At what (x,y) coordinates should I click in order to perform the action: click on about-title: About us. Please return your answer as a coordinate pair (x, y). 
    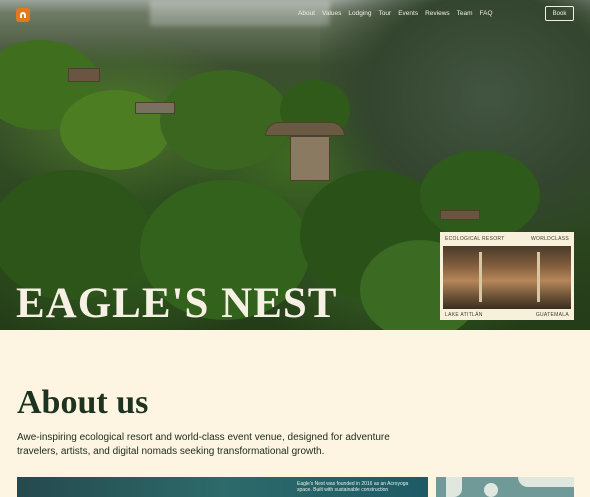
    Looking at the image, I should click on (83, 402).